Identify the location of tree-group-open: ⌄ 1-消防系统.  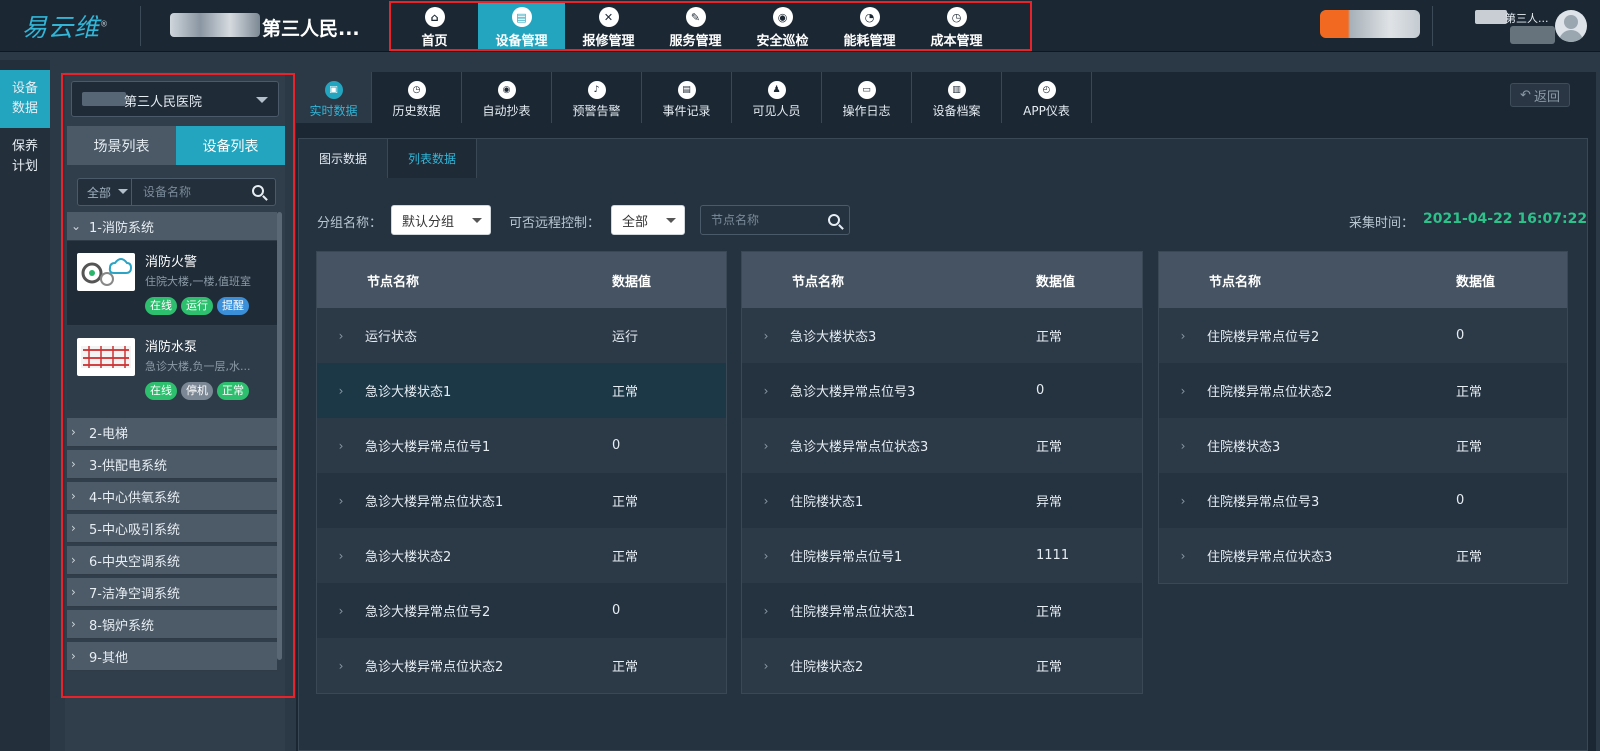
(172, 226).